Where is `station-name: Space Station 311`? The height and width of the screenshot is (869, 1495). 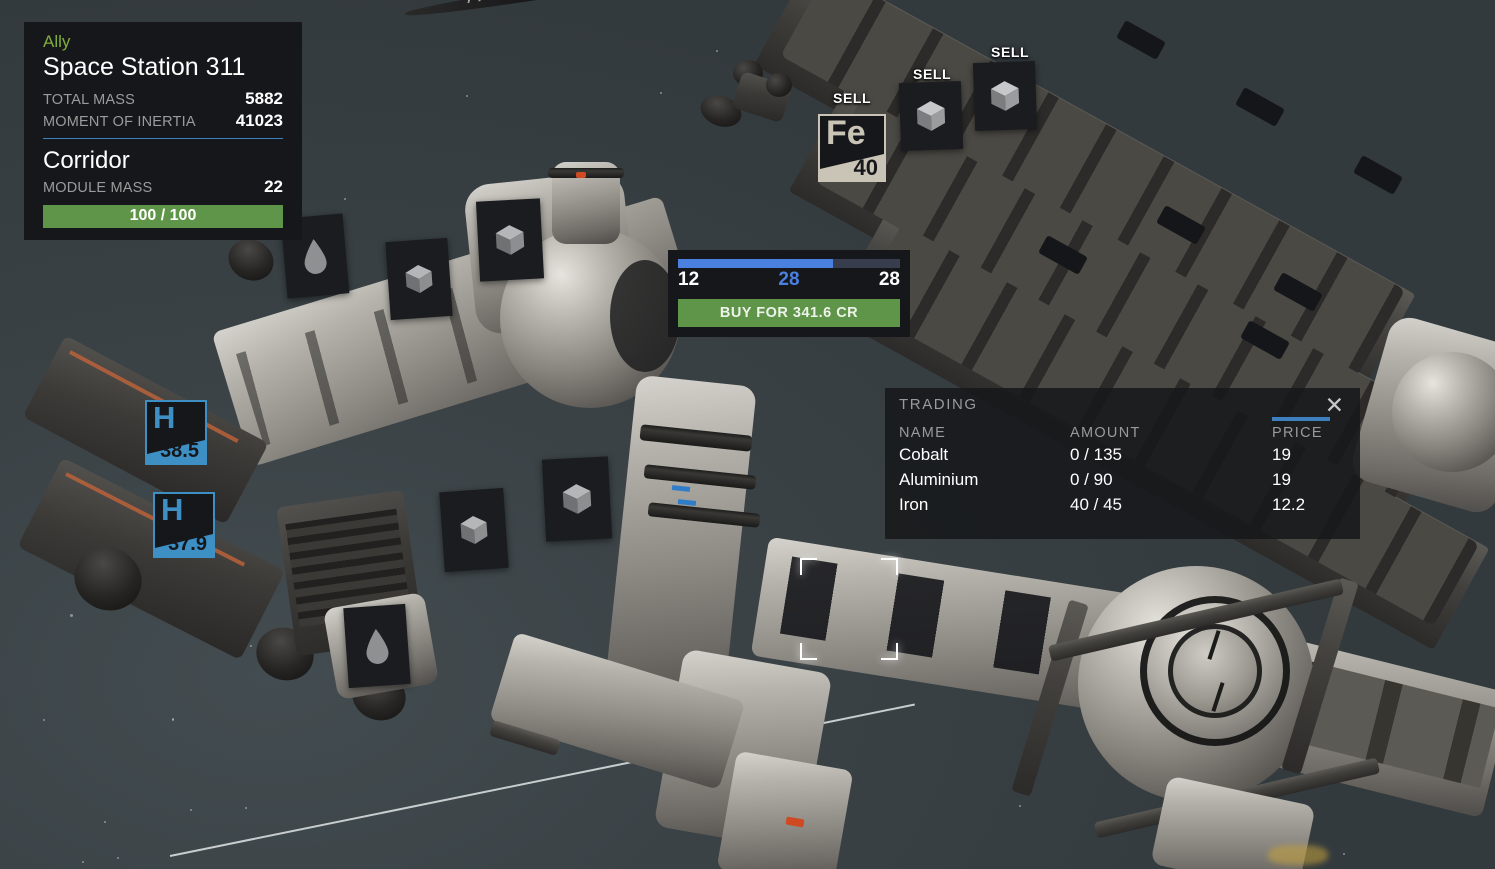 station-name: Space Station 311 is located at coordinates (144, 66).